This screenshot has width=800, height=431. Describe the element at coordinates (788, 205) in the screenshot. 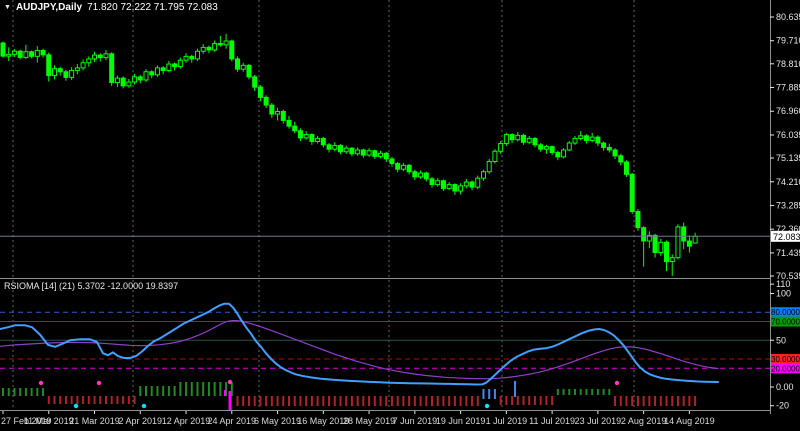

I see `price-tick-label: 73.285` at that location.